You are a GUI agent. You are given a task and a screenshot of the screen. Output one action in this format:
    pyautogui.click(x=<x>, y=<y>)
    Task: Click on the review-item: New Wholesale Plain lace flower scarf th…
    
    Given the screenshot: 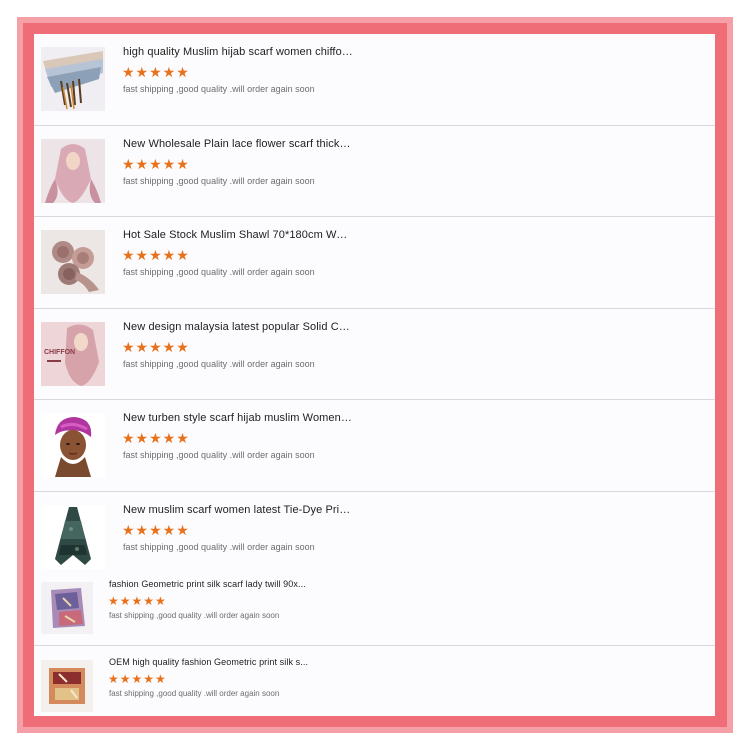 What is the action you would take?
    pyautogui.click(x=374, y=171)
    